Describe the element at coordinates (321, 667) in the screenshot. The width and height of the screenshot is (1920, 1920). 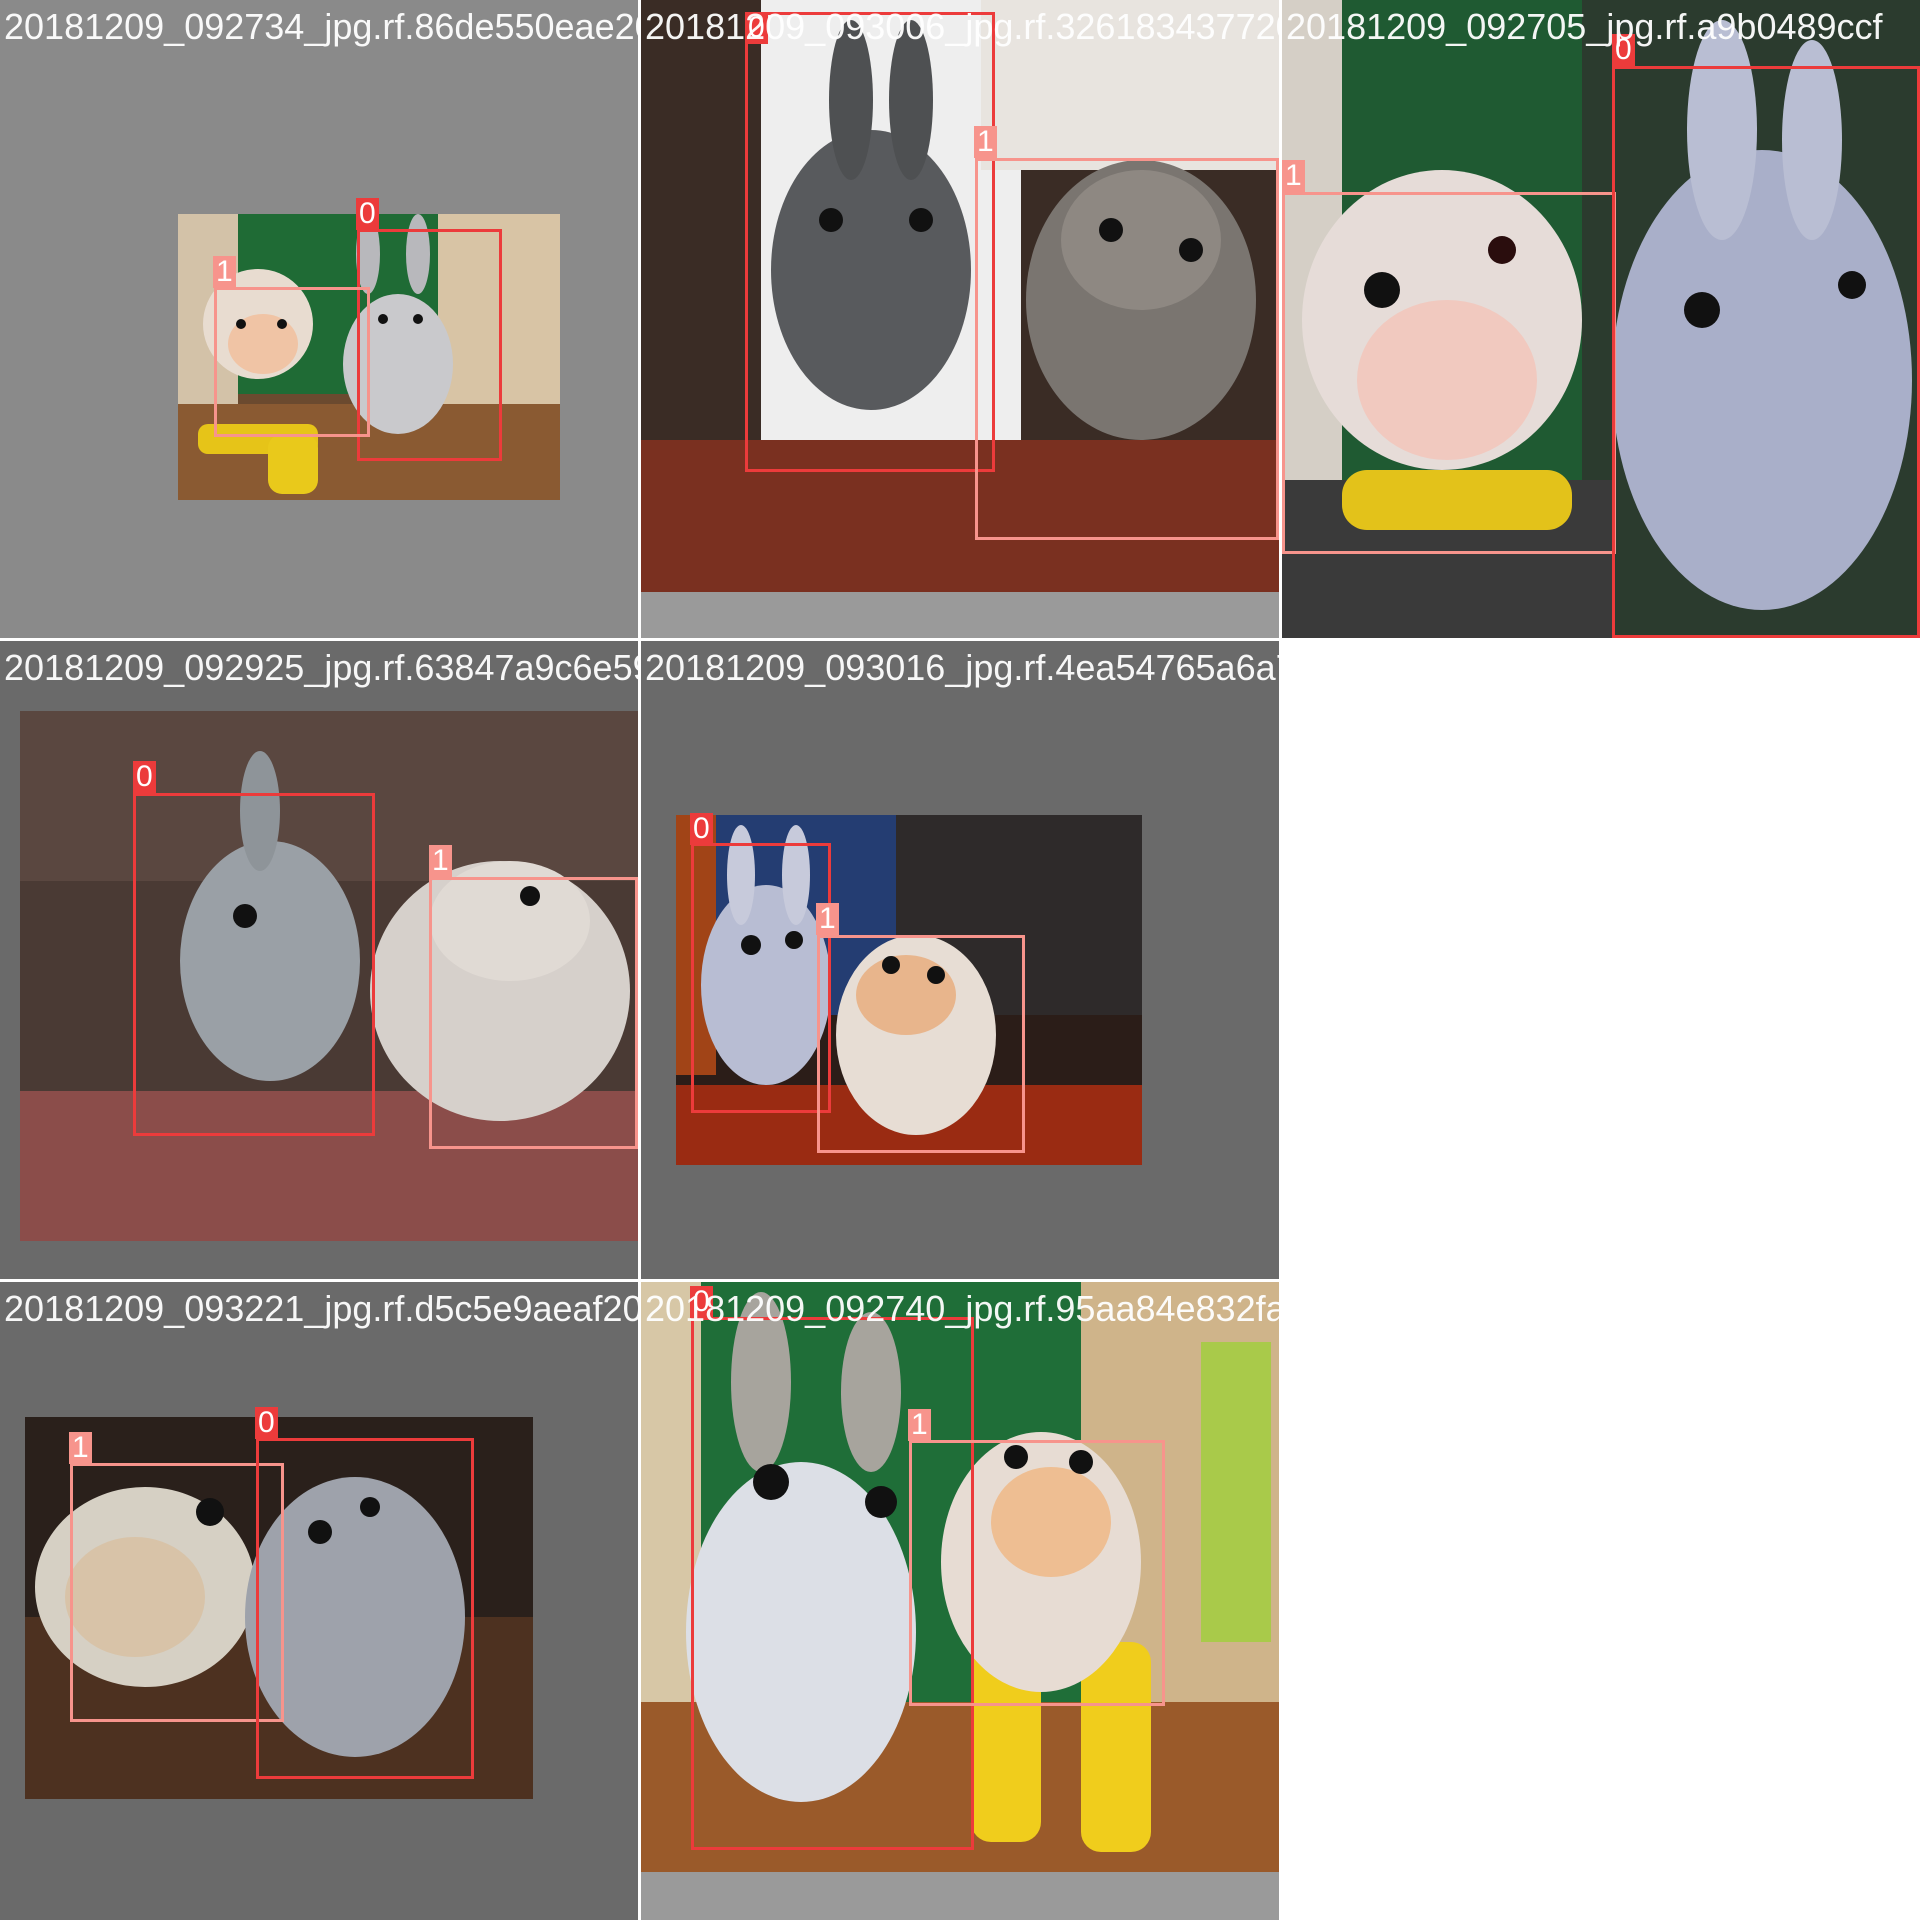
I see `image-filename: 20181209_092925_jpg.rf.63847a9c6e5928f2` at that location.